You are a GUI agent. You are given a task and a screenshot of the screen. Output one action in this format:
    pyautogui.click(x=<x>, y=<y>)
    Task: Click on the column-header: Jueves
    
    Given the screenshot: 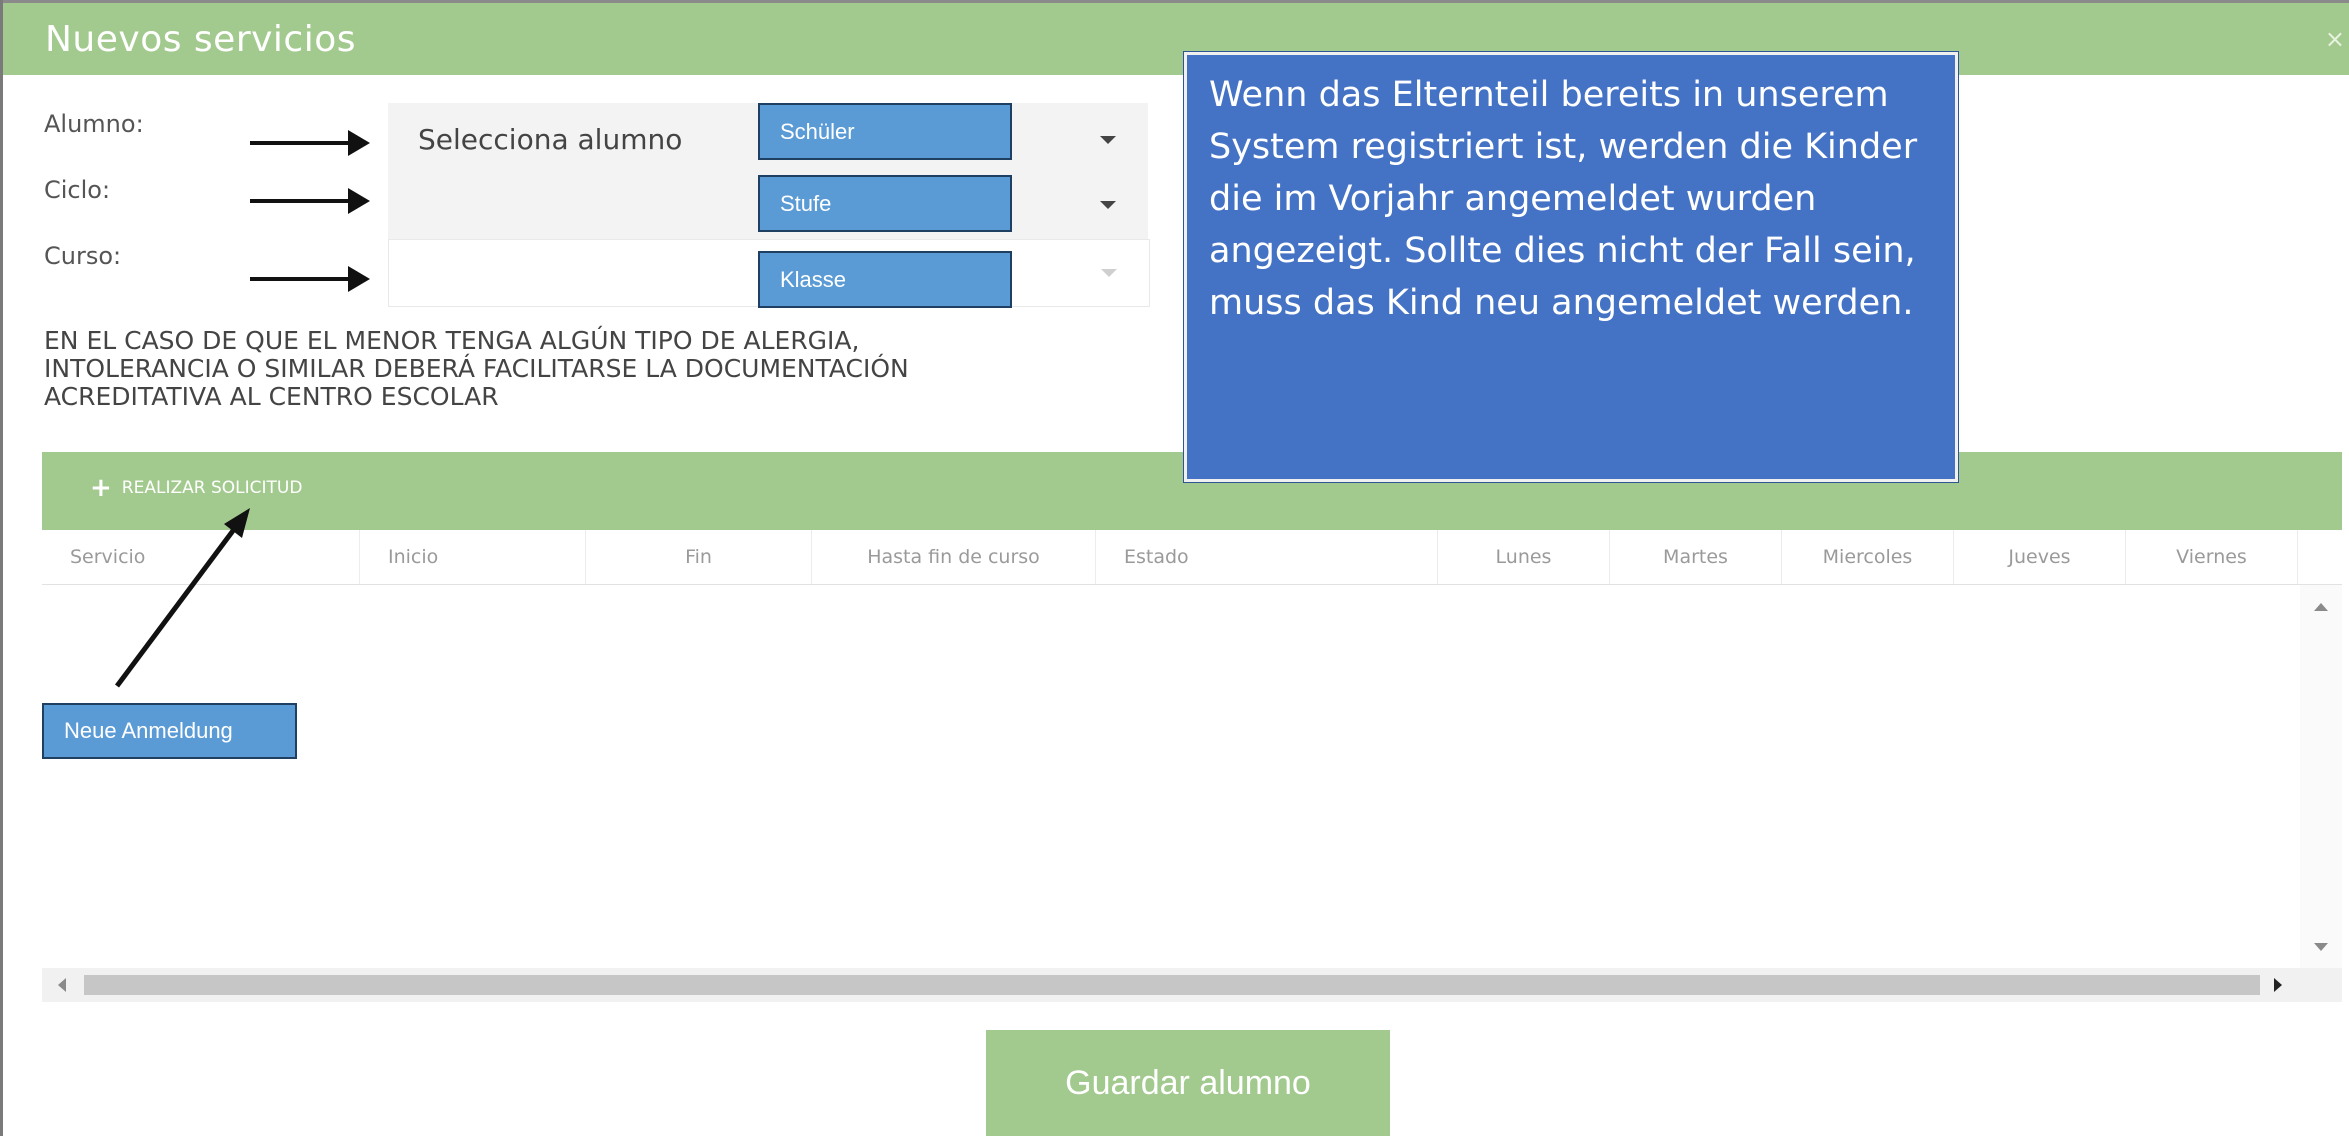 What is the action you would take?
    pyautogui.click(x=2040, y=557)
    